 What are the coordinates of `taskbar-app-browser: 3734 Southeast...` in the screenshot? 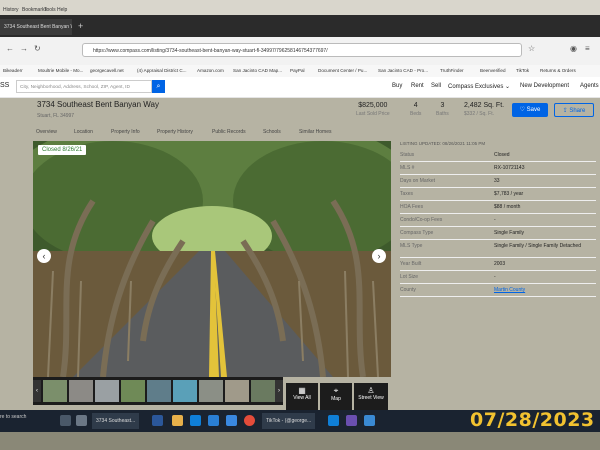 It's located at (116, 421).